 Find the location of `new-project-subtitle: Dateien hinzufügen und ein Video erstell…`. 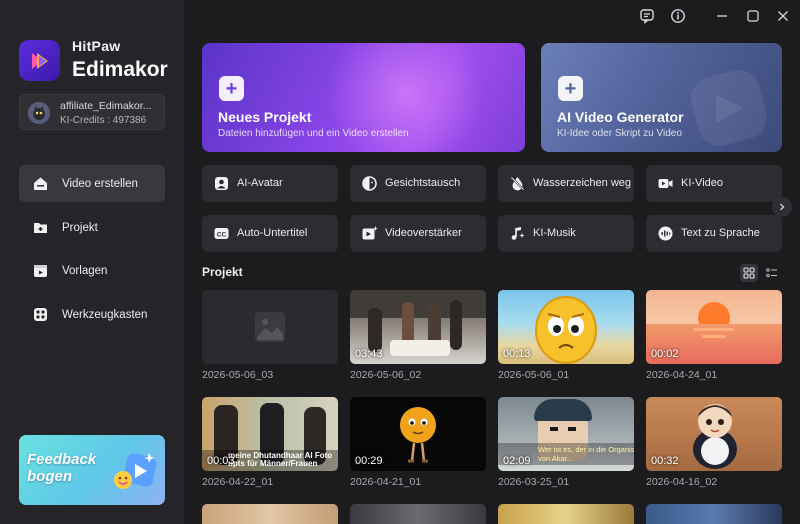

new-project-subtitle: Dateien hinzufügen und ein Video erstell… is located at coordinates (313, 133).